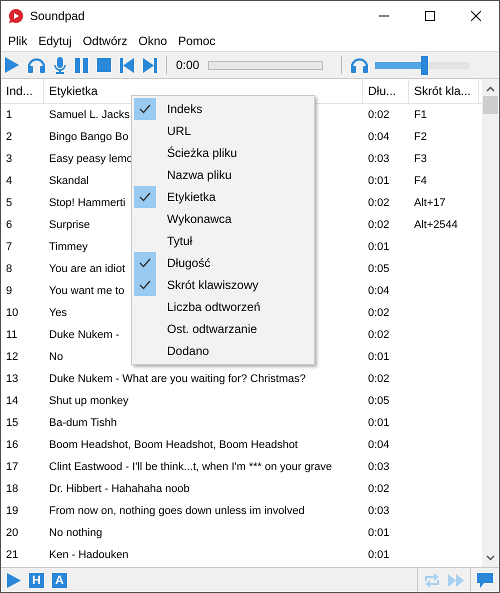 This screenshot has width=500, height=593. What do you see at coordinates (69, 181) in the screenshot?
I see `table-cell: Skandal` at bounding box center [69, 181].